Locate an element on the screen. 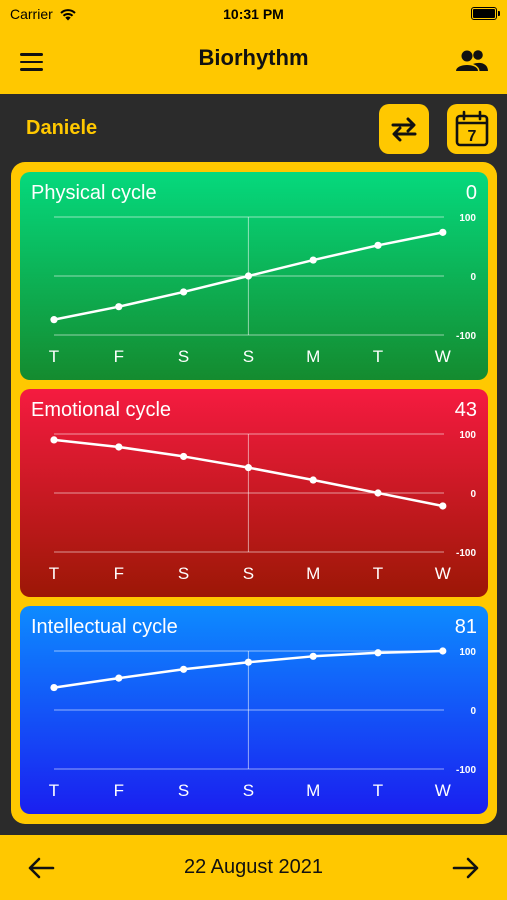 The width and height of the screenshot is (507, 900). card-title: Physical cycle is located at coordinates (94, 193).